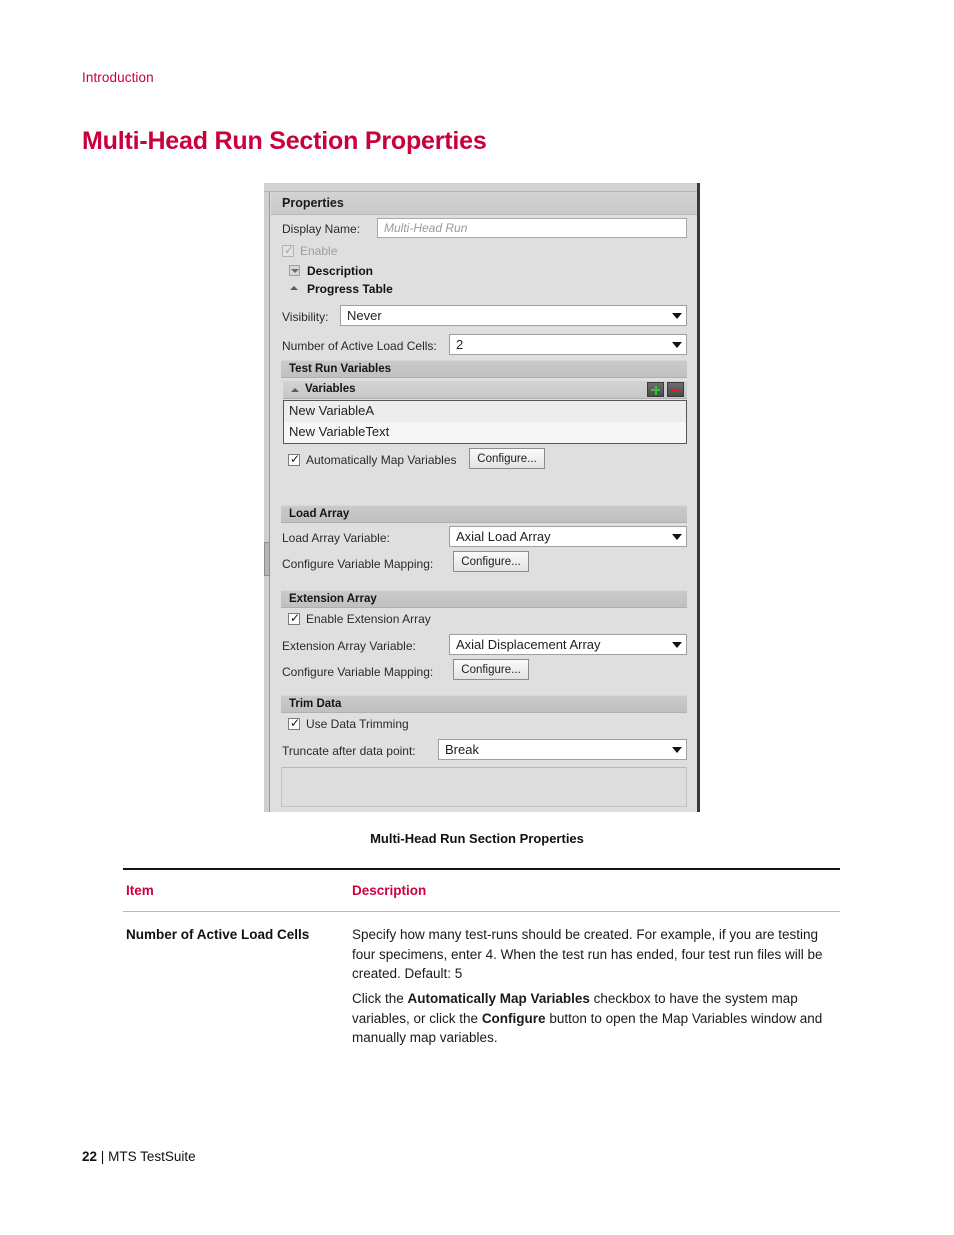  What do you see at coordinates (498, 998) in the screenshot?
I see `paragraph-2-bold-auto-map: Automatically Map Variables` at bounding box center [498, 998].